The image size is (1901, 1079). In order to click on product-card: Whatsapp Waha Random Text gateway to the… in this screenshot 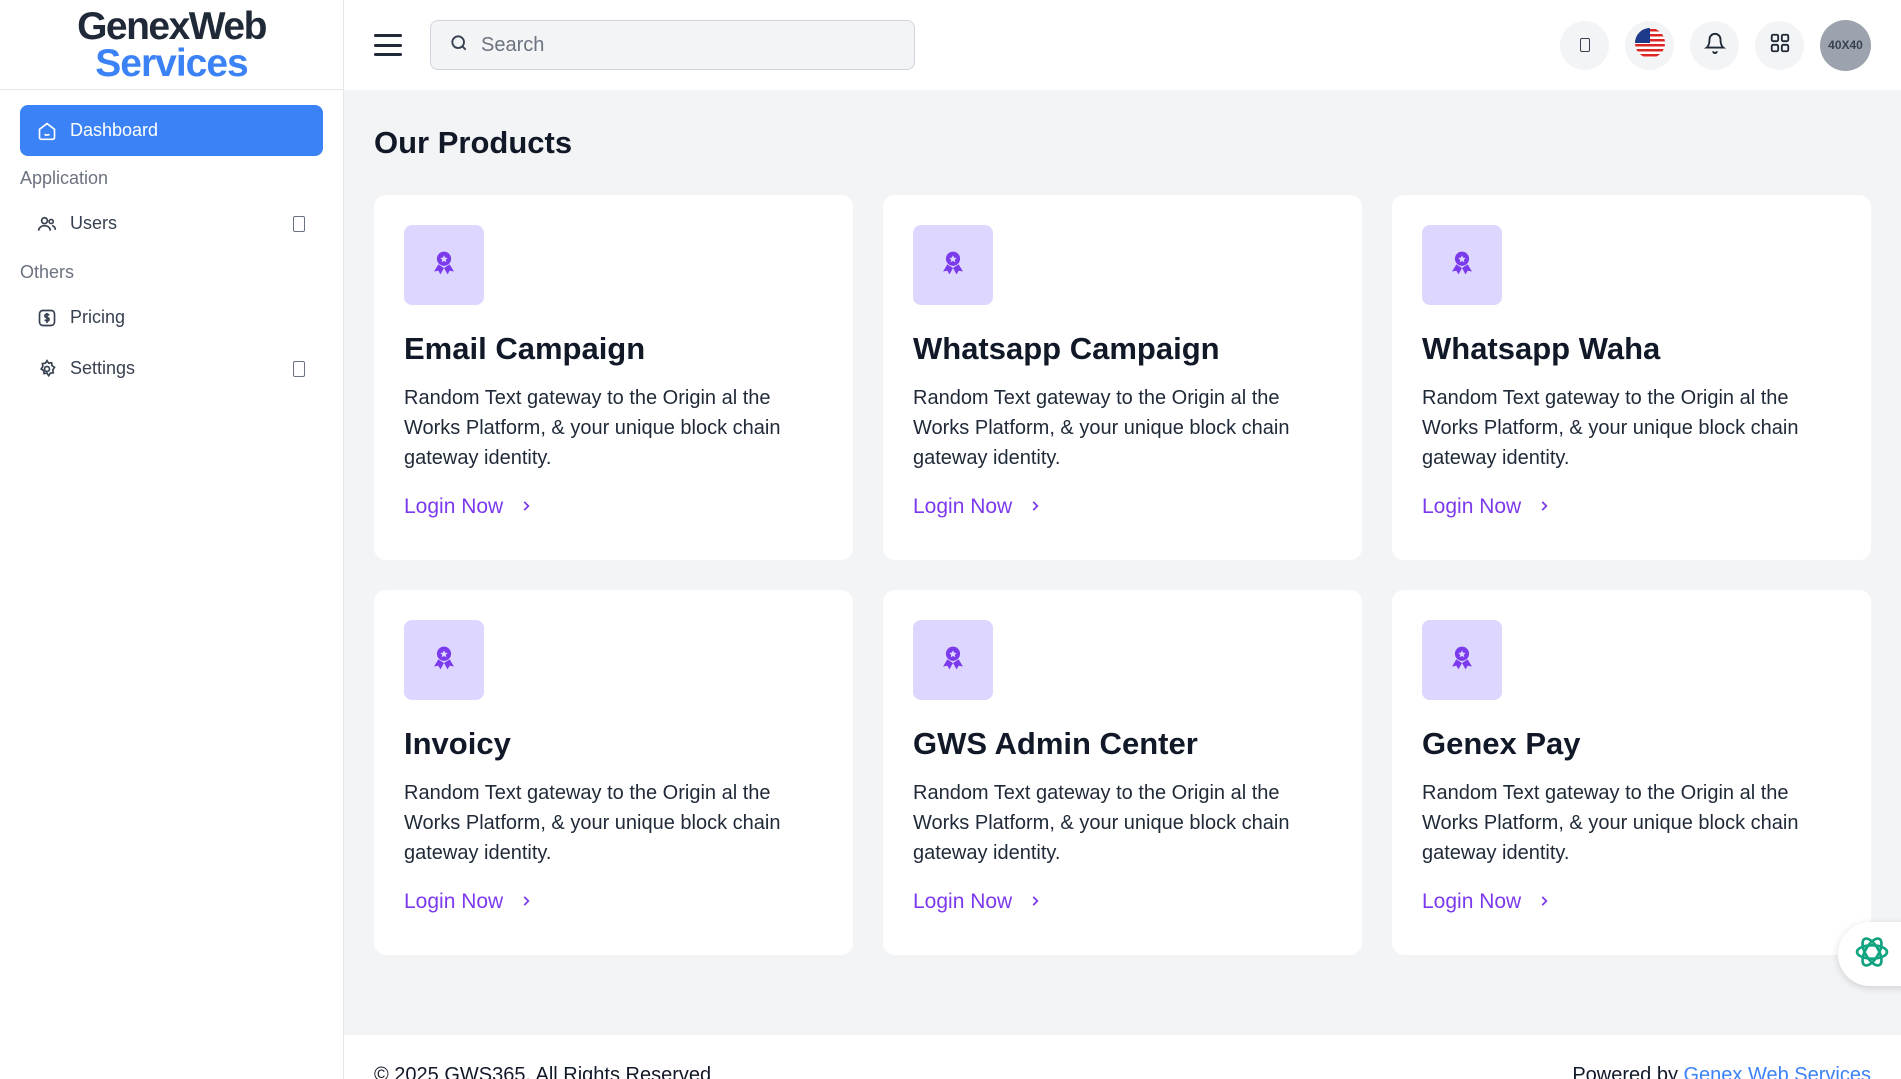, I will do `click(1631, 377)`.